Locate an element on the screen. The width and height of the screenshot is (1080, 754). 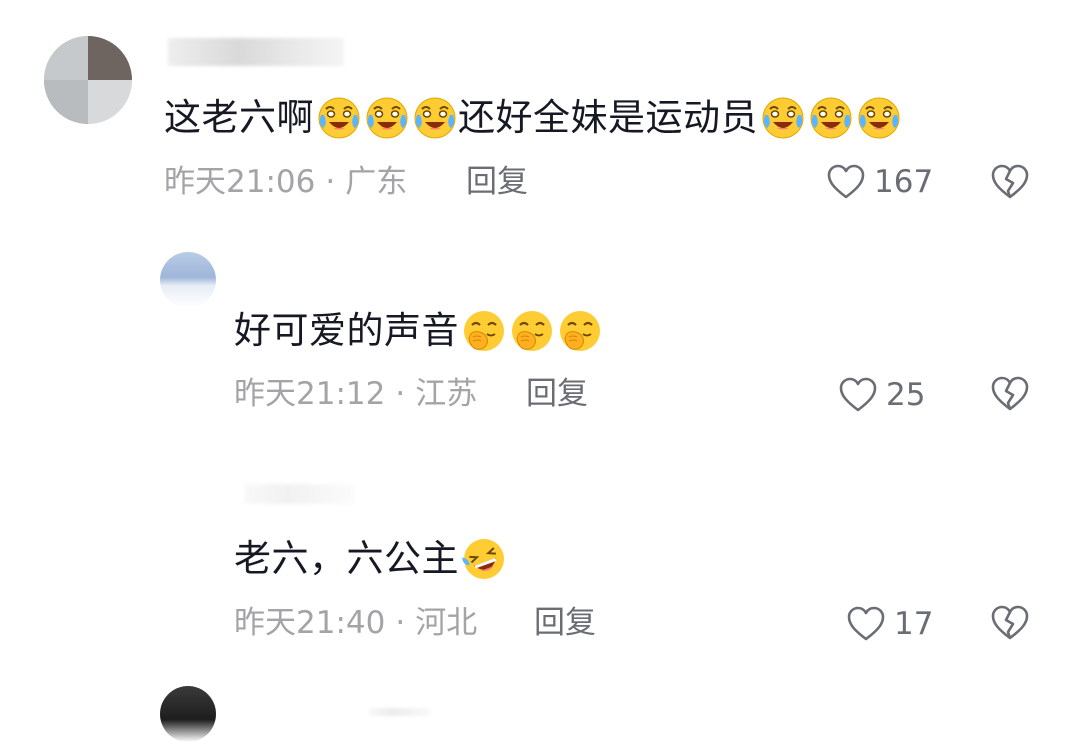
comment-time: 昨天21:12 is located at coordinates (310, 394).